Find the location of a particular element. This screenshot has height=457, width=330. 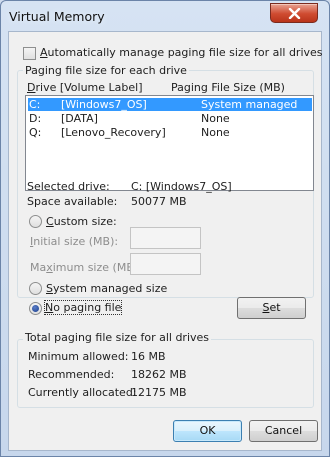

initial-size-input is located at coordinates (165, 238).